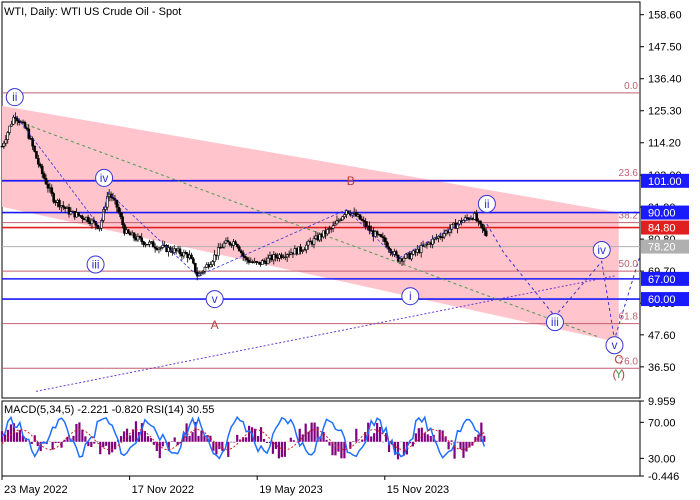 This screenshot has width=700, height=500. I want to click on y-tick-label: 147.50, so click(665, 48).